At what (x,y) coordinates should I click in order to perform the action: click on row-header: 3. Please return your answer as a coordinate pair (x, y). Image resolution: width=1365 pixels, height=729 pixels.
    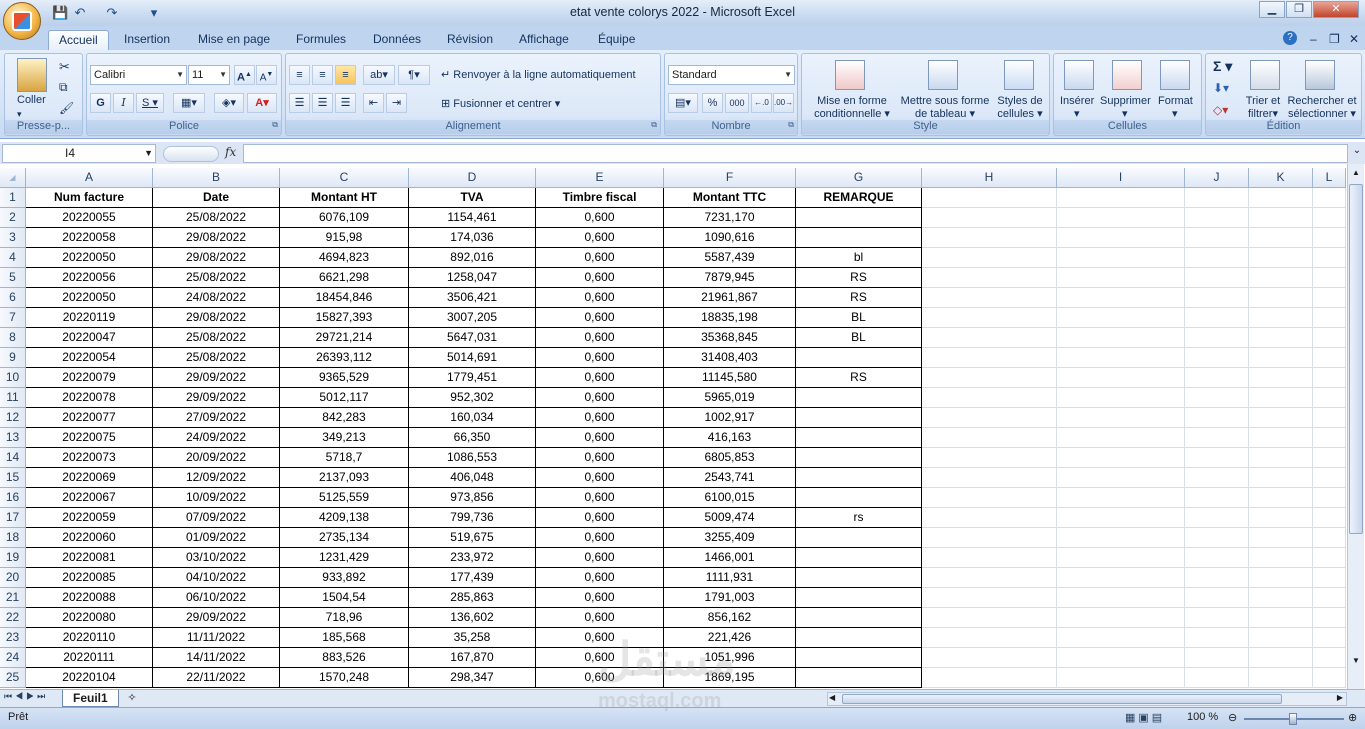
    Looking at the image, I should click on (13, 238).